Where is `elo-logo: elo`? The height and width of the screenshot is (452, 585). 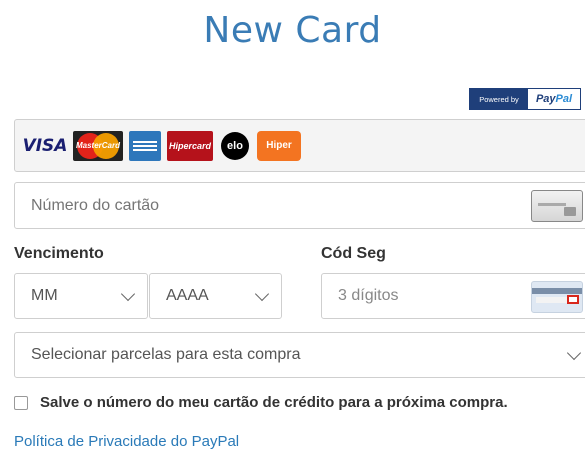 elo-logo: elo is located at coordinates (235, 146).